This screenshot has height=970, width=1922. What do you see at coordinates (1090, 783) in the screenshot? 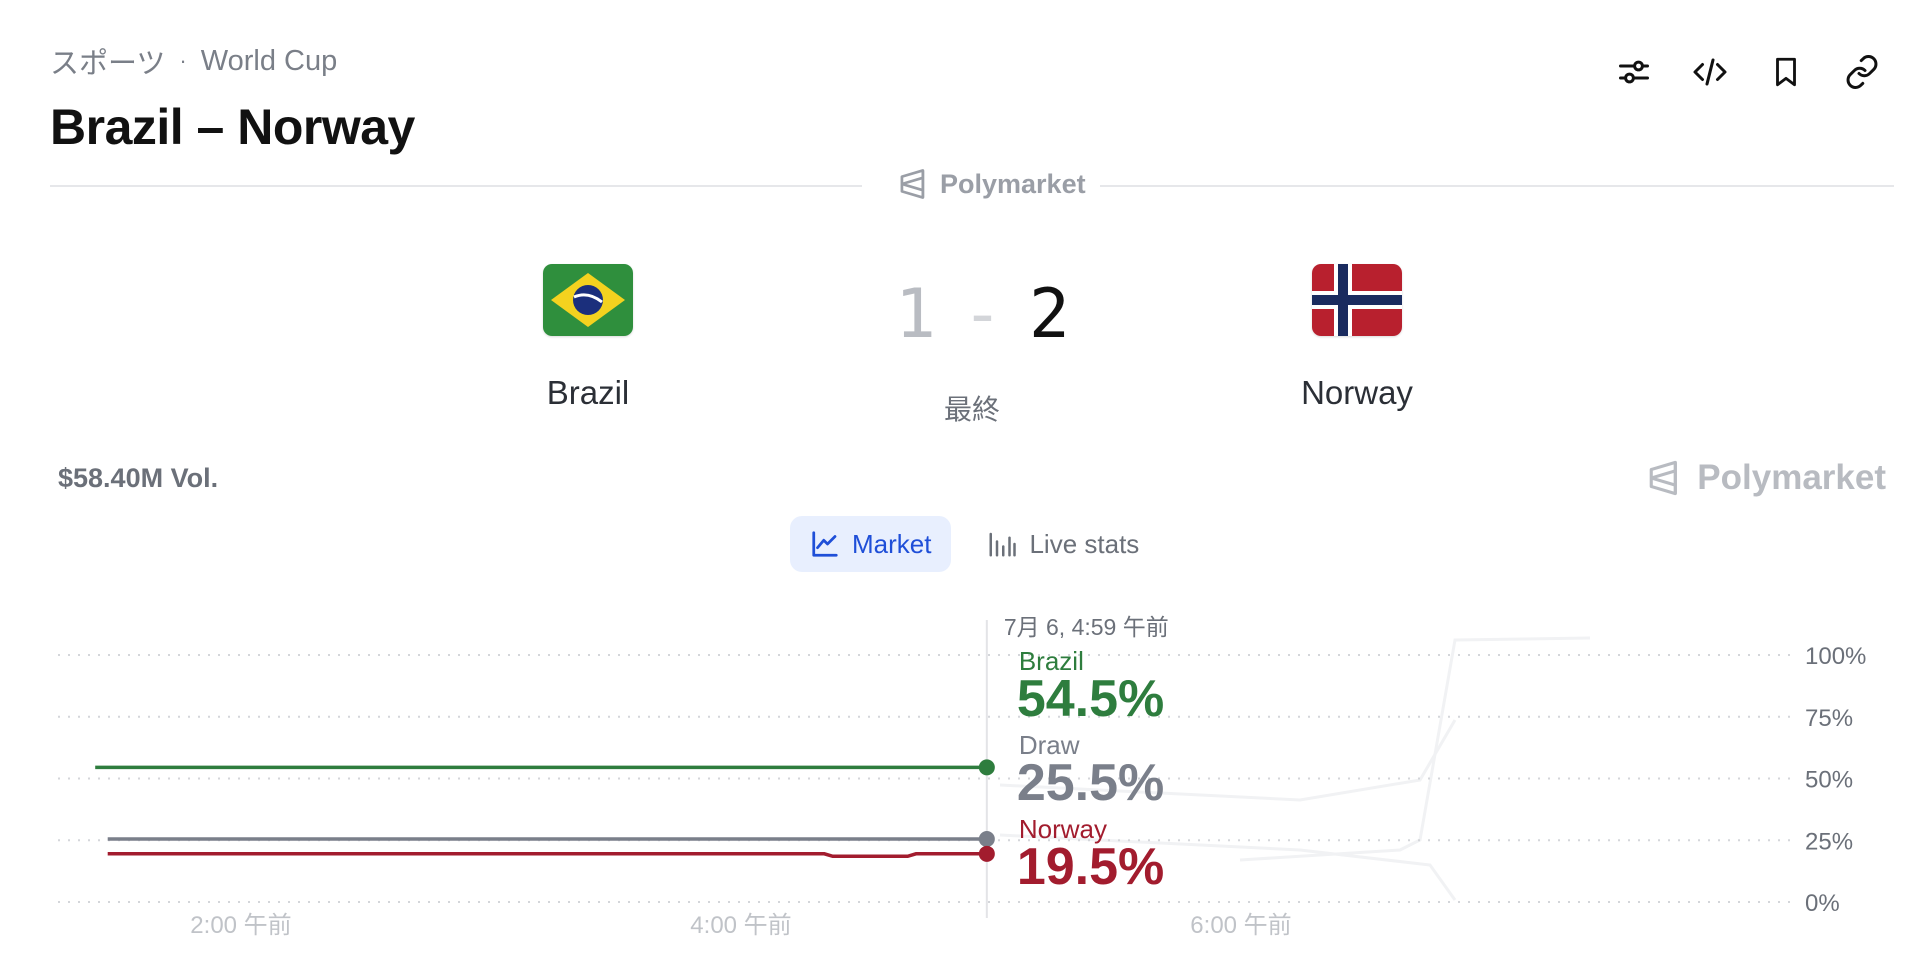
I see `series-value-draw: 25.5%` at bounding box center [1090, 783].